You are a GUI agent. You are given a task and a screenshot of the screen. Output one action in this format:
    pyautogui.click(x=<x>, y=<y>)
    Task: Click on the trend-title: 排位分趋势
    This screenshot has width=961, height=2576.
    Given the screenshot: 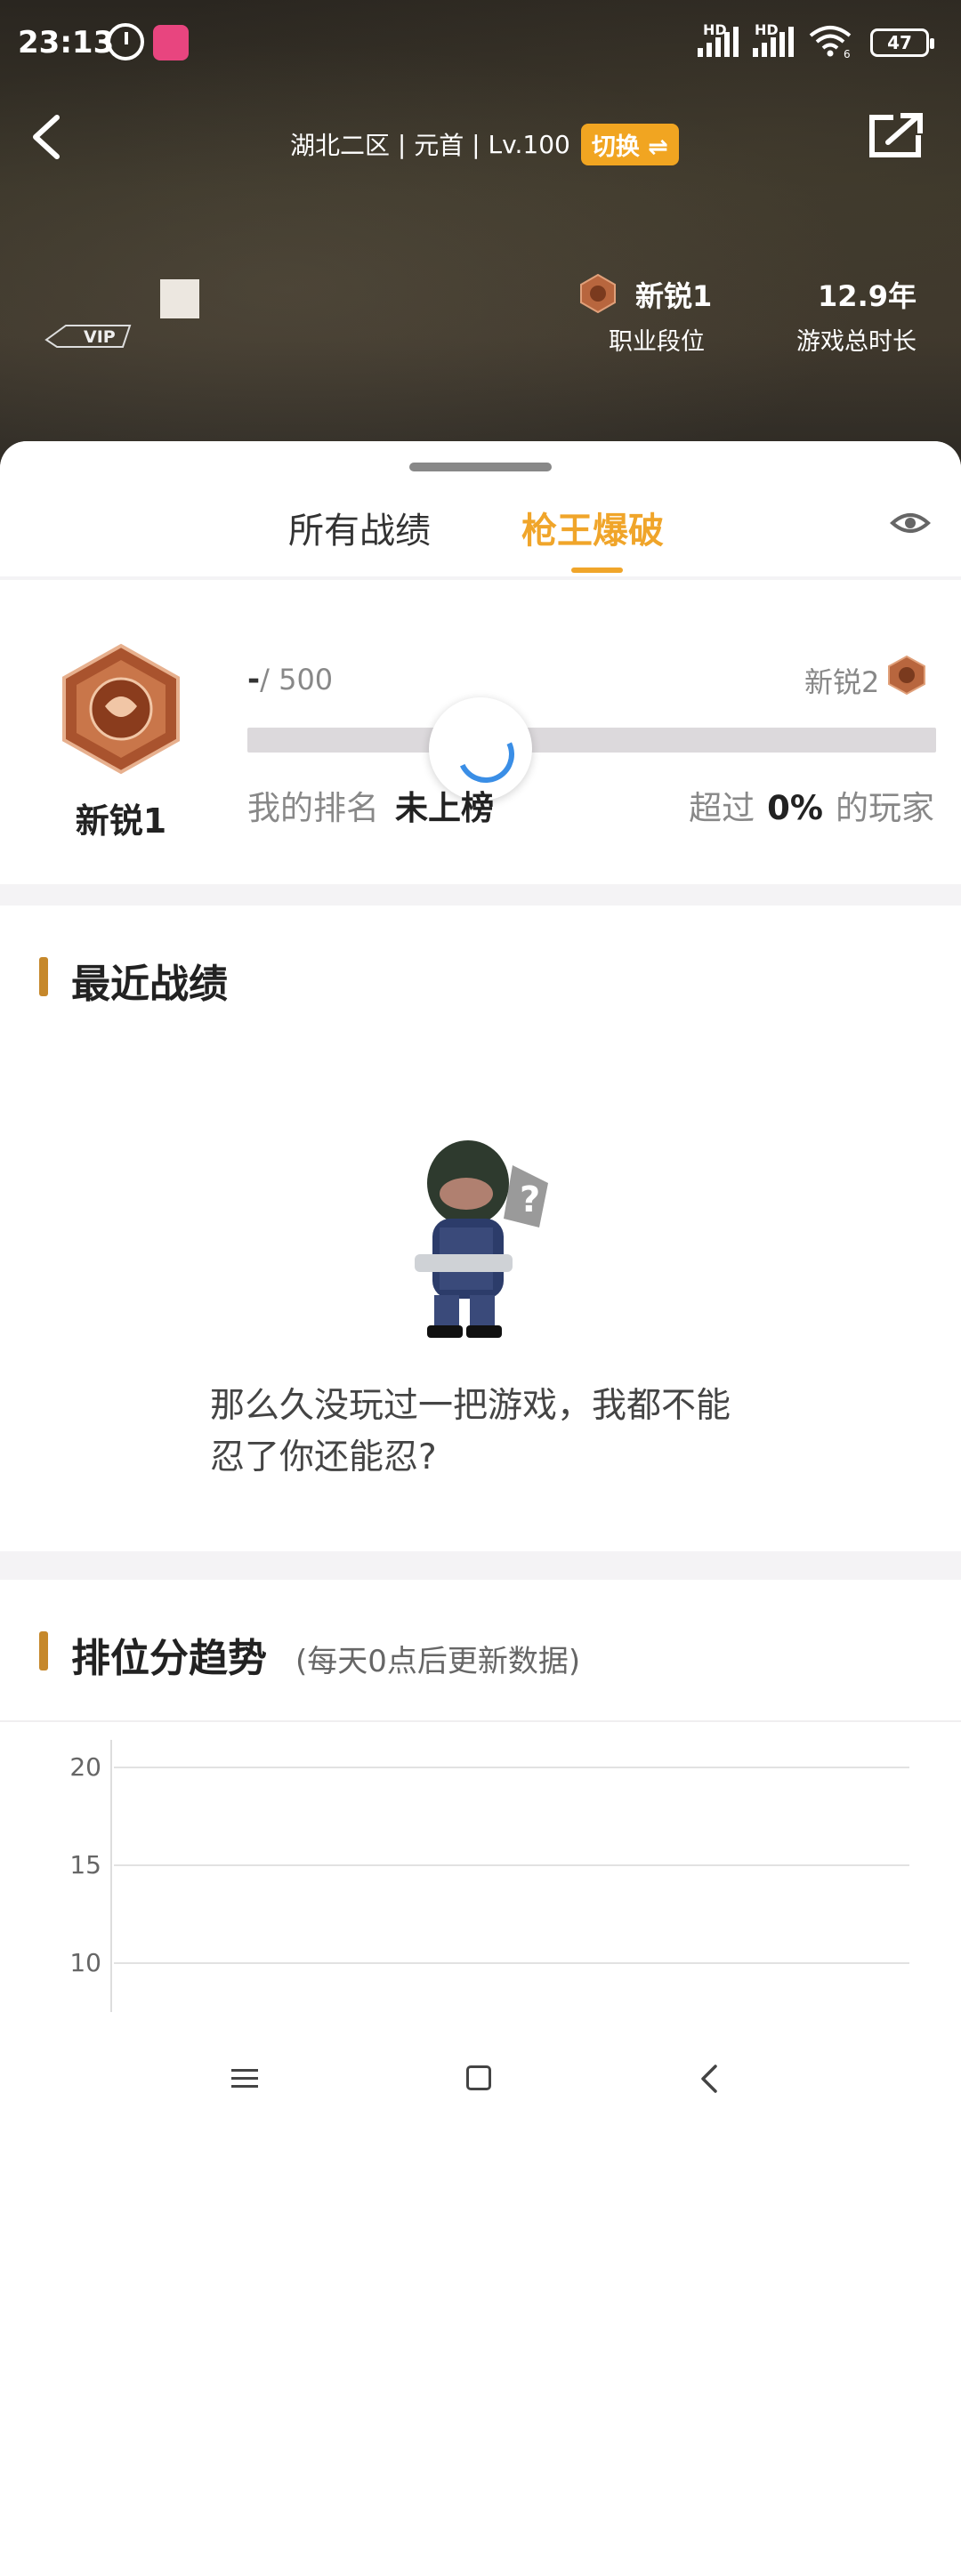 What is the action you would take?
    pyautogui.click(x=169, y=1658)
    